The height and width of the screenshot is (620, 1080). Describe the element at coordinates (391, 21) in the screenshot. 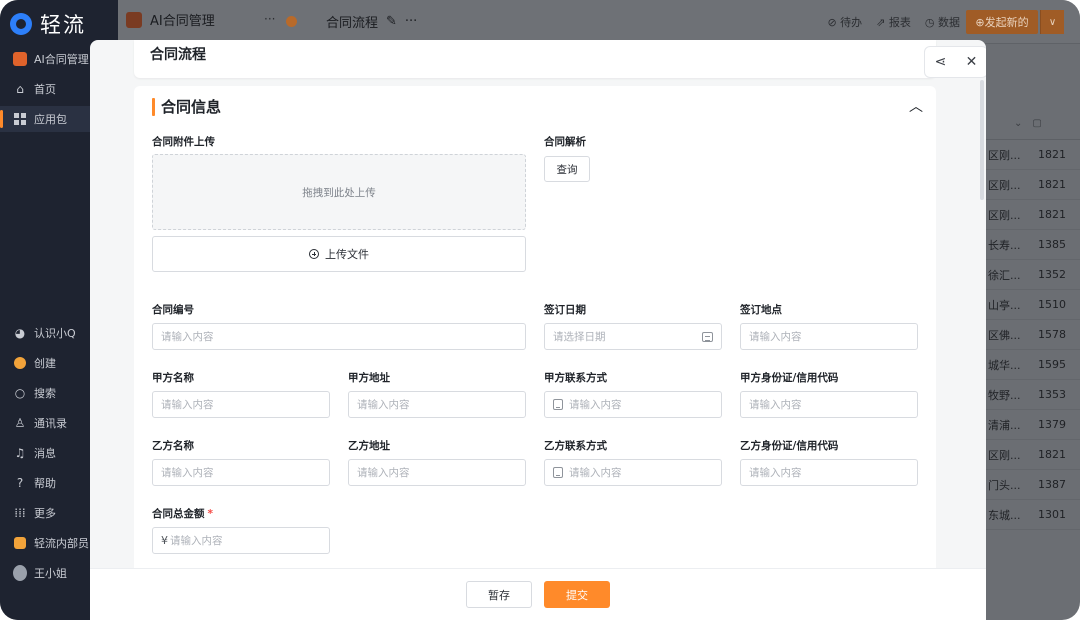

I see `edit-icon: ✎` at that location.